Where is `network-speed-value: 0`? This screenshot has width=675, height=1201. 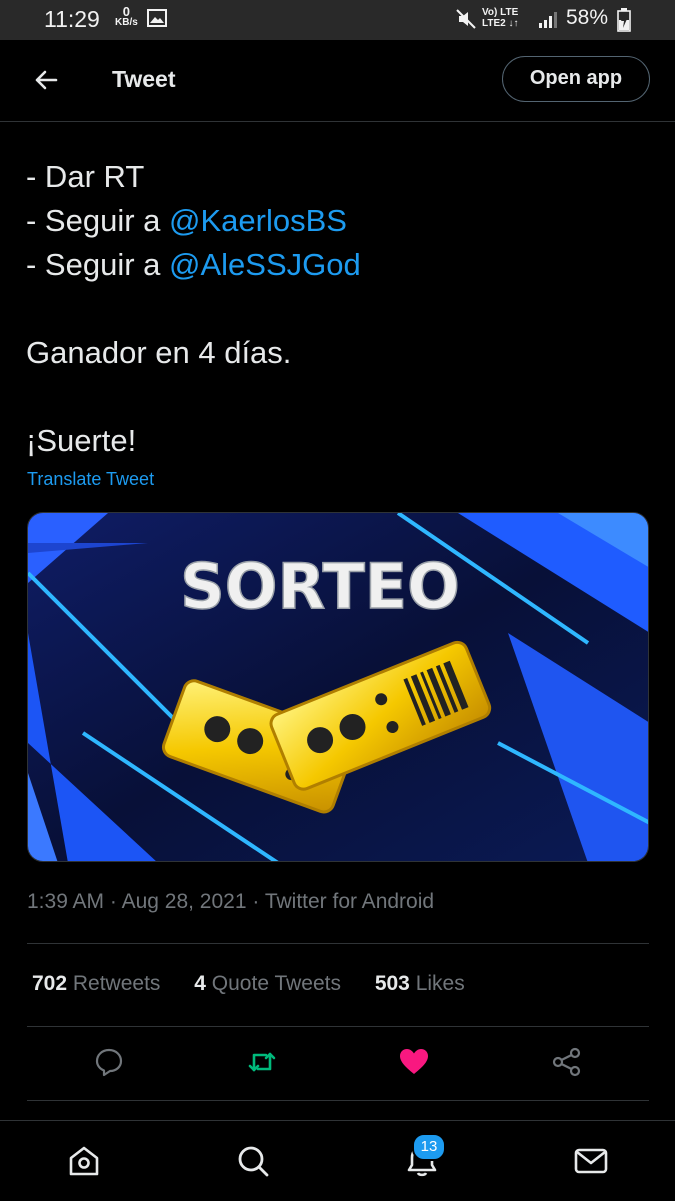 network-speed-value: 0 is located at coordinates (126, 11).